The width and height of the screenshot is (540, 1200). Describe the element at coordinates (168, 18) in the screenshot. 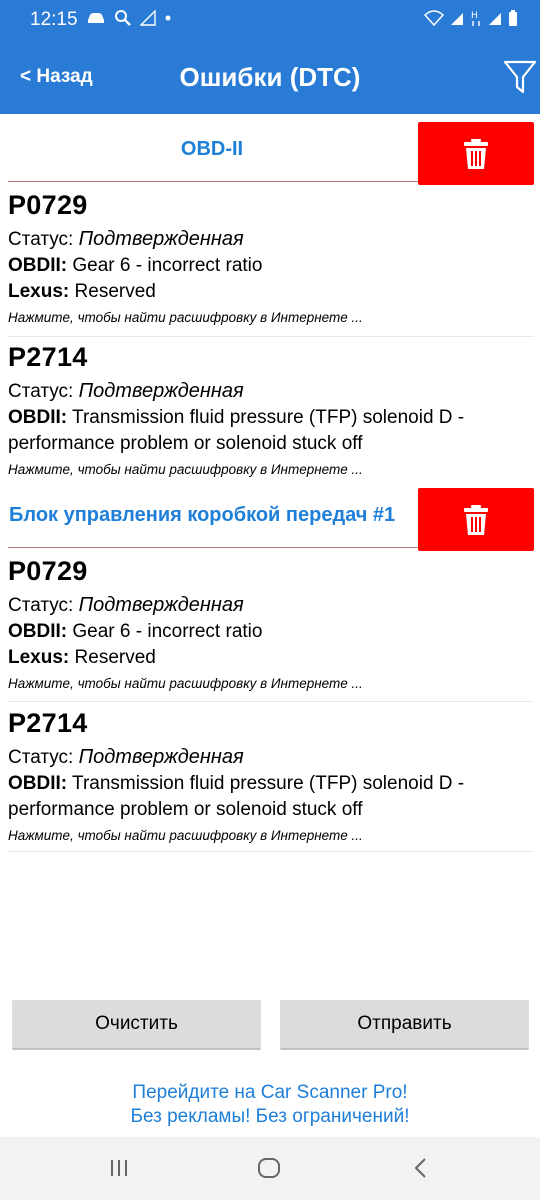

I see `dot-icon` at that location.